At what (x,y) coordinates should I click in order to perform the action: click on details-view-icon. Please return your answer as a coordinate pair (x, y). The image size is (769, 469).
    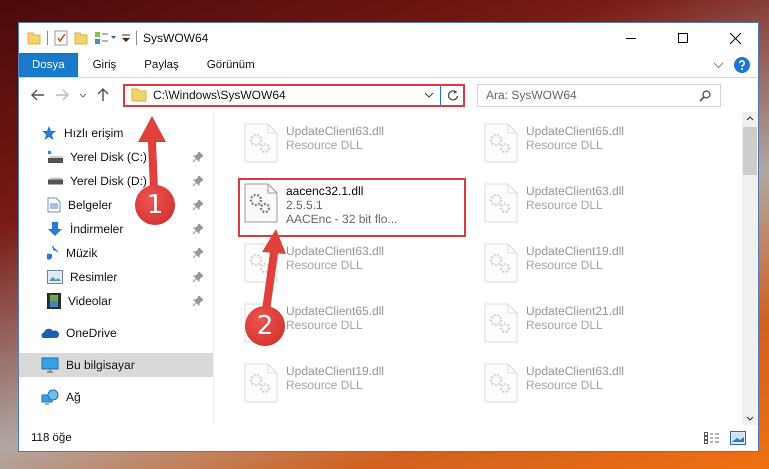
    Looking at the image, I should click on (712, 438).